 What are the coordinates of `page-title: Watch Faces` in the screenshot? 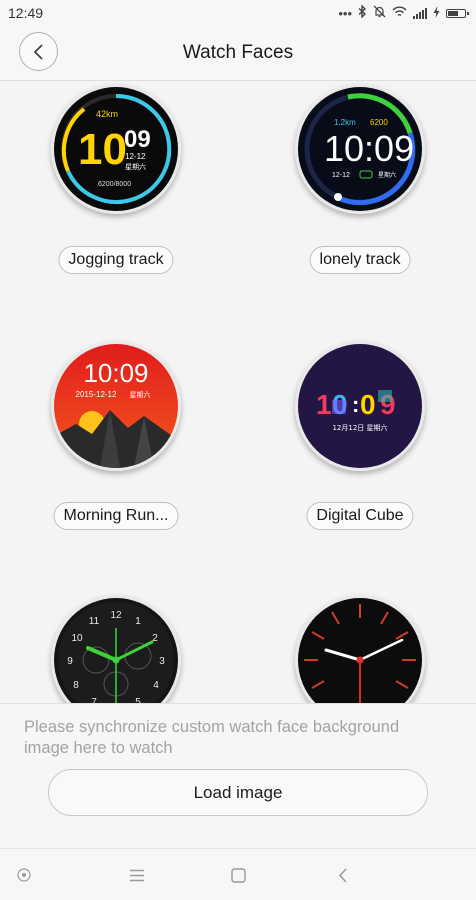 It's located at (238, 52).